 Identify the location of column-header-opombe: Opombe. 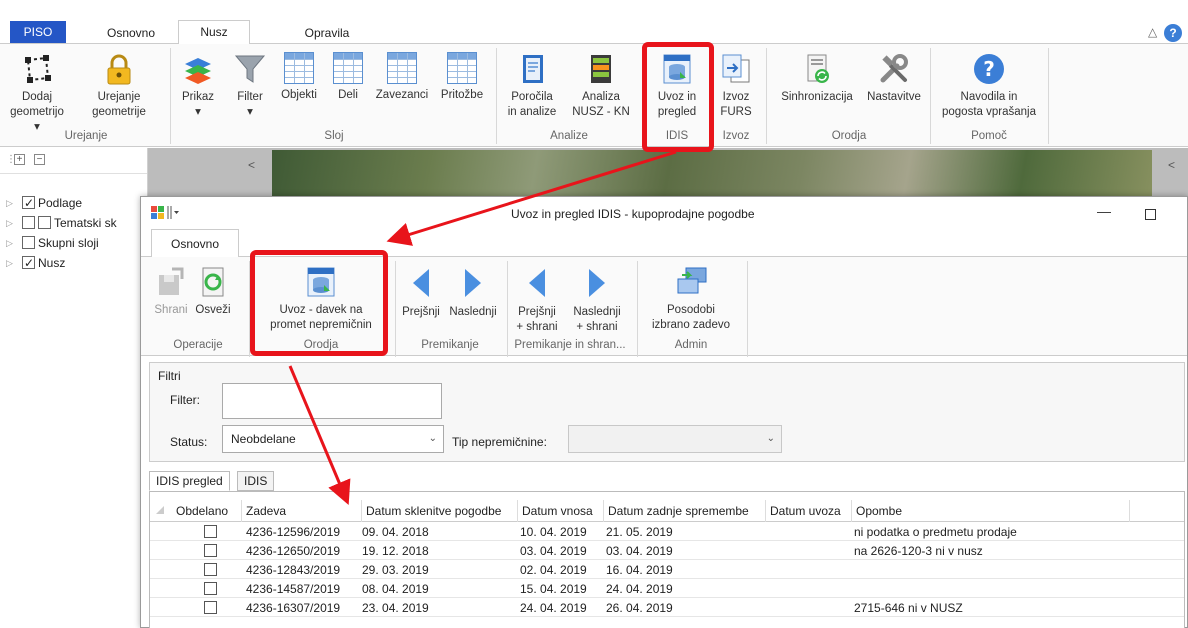
(991, 511).